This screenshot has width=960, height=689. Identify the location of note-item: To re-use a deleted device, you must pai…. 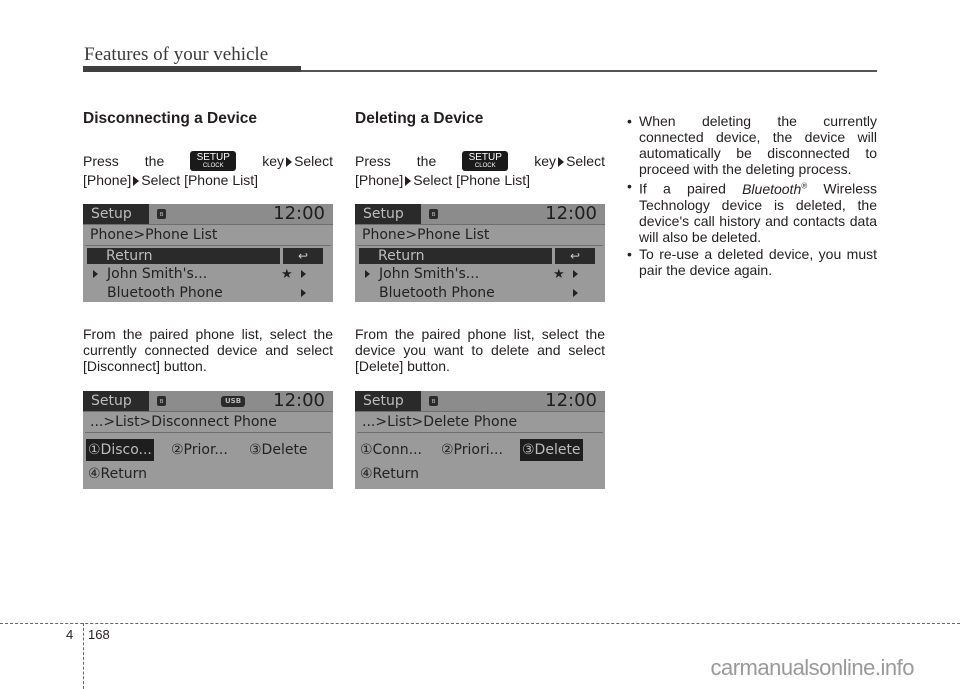
(752, 262).